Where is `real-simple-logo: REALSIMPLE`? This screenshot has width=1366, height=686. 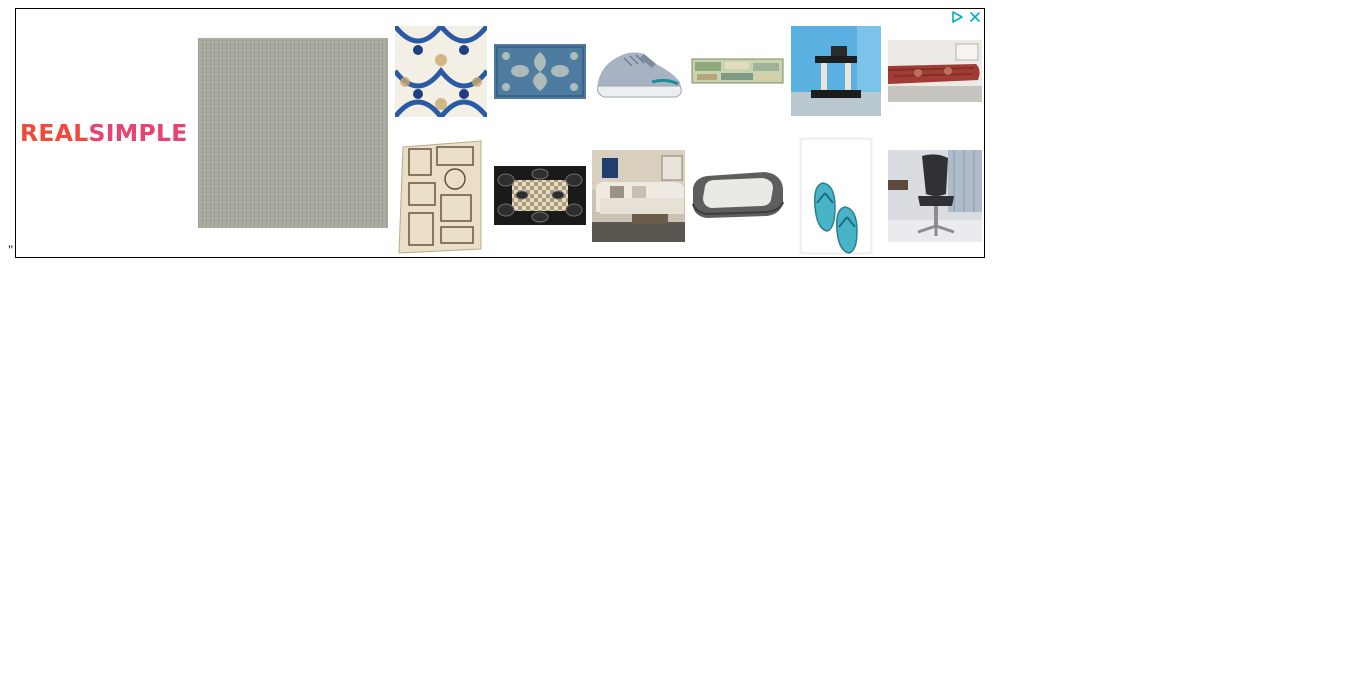
real-simple-logo: REALSIMPLE is located at coordinates (106, 133).